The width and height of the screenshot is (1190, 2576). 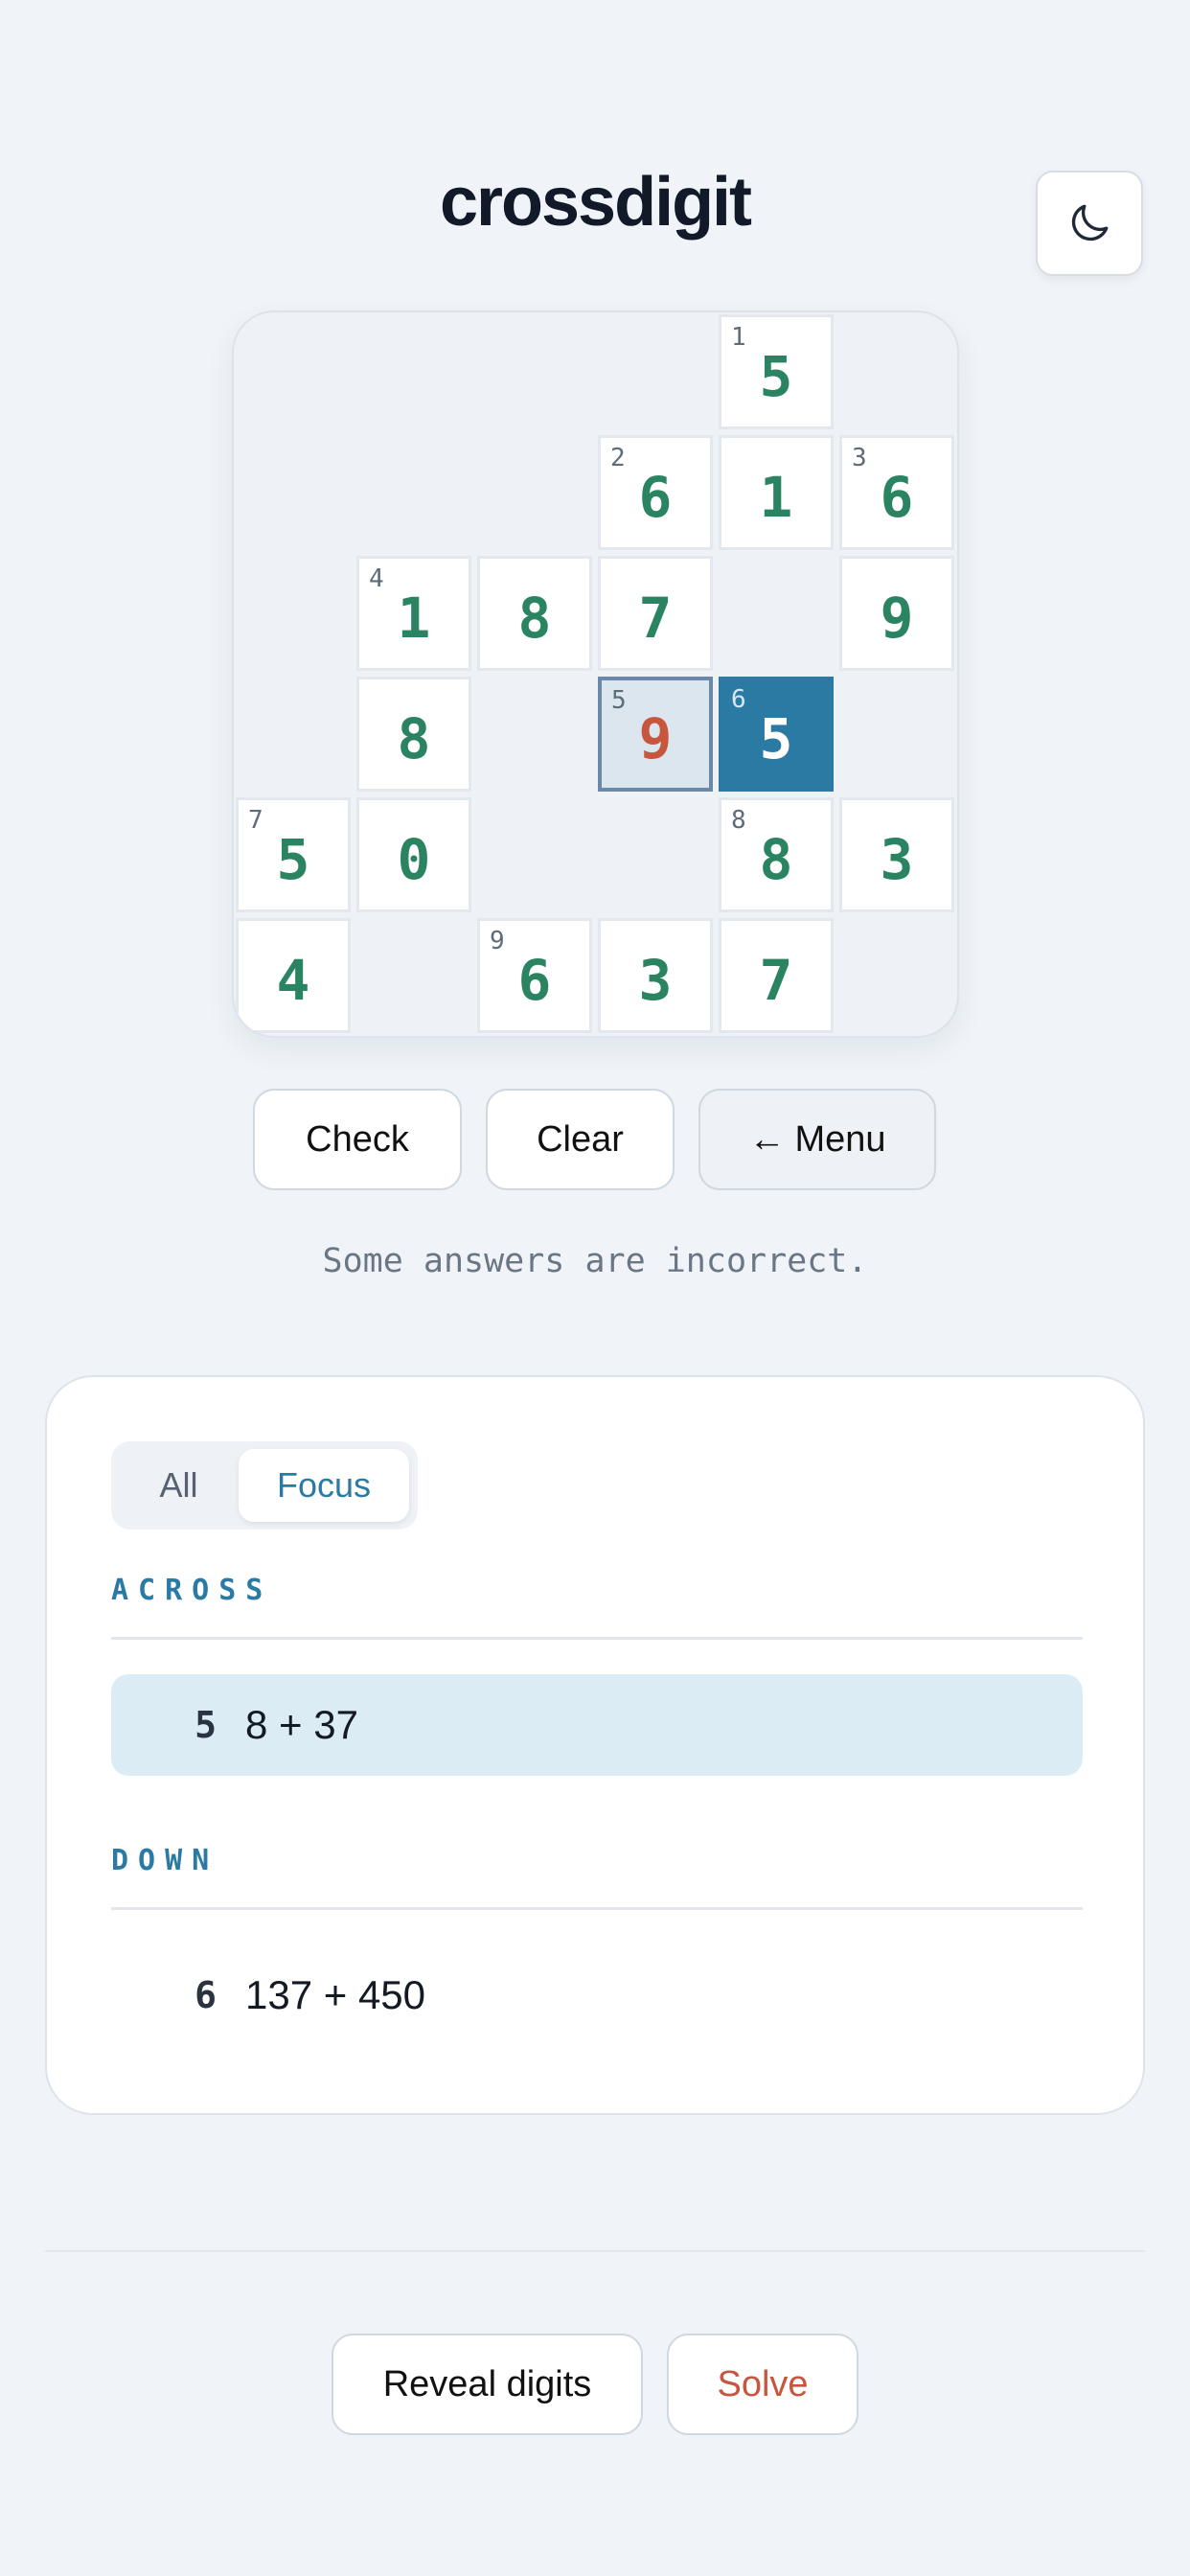 I want to click on across-divider, so click(x=597, y=1638).